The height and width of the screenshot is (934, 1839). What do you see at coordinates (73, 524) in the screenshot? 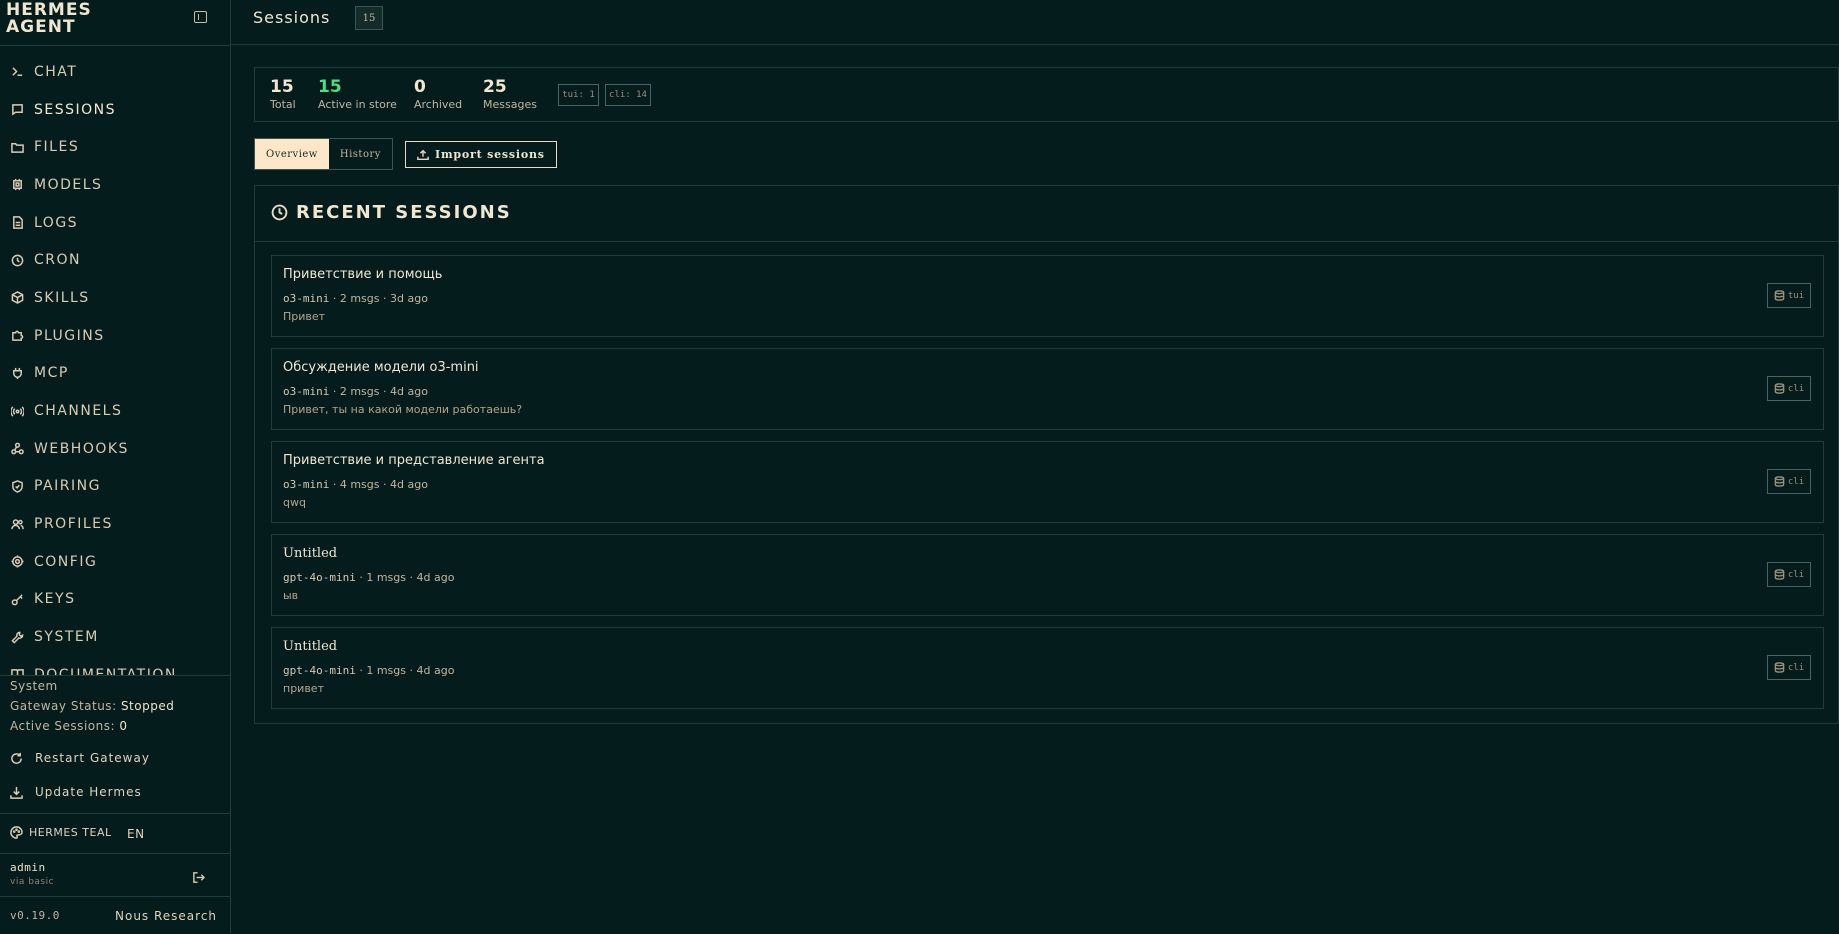
I see `sidebar-item-label: PROFILES` at bounding box center [73, 524].